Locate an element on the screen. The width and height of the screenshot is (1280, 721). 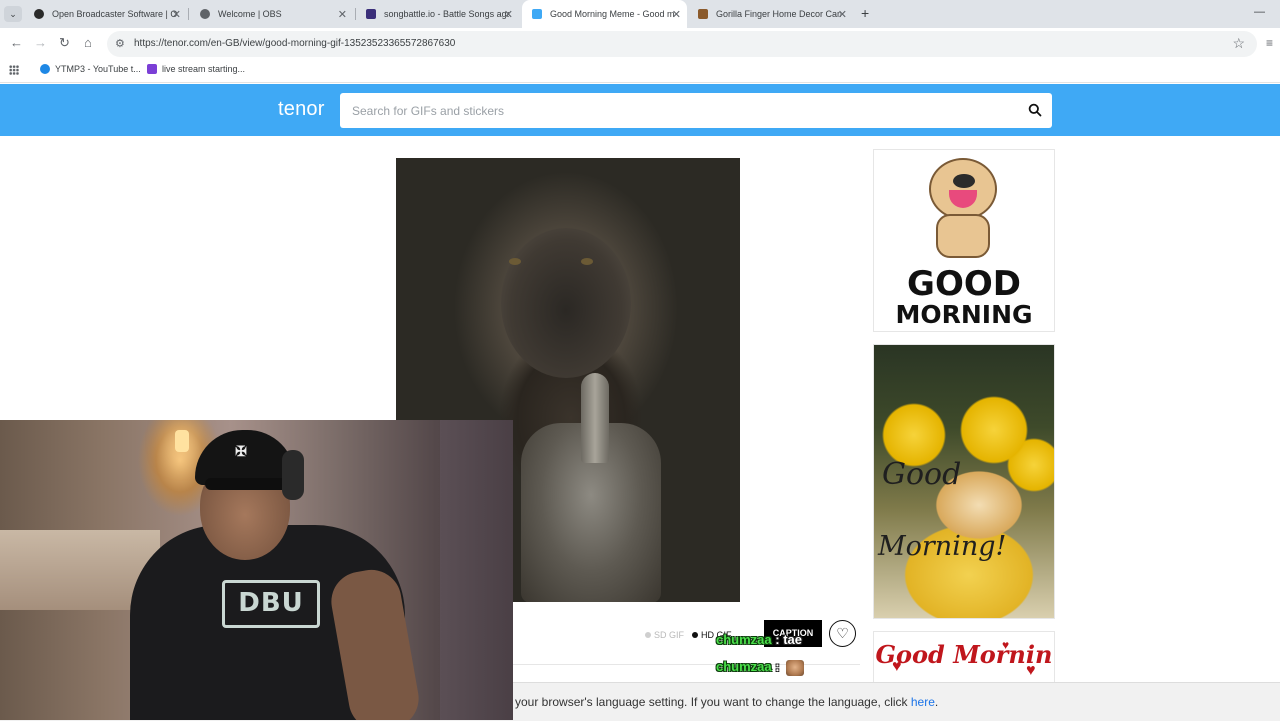
headset-icon is located at coordinates (293, 475).